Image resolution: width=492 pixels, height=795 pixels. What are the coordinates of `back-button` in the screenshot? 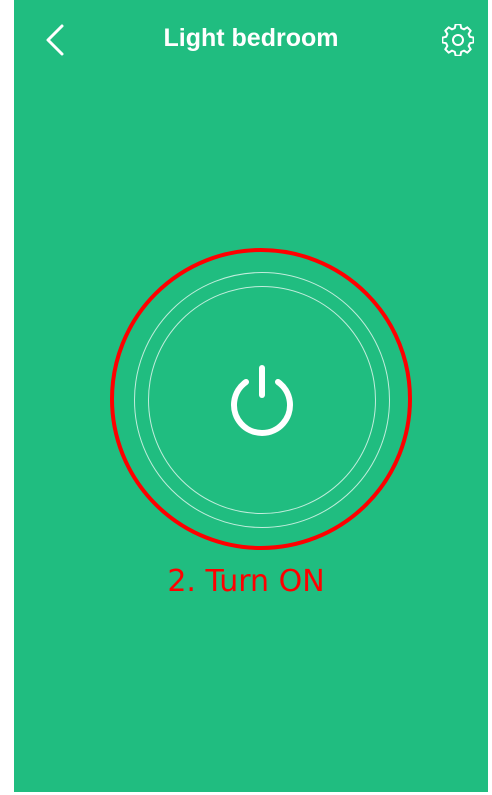 It's located at (55, 40).